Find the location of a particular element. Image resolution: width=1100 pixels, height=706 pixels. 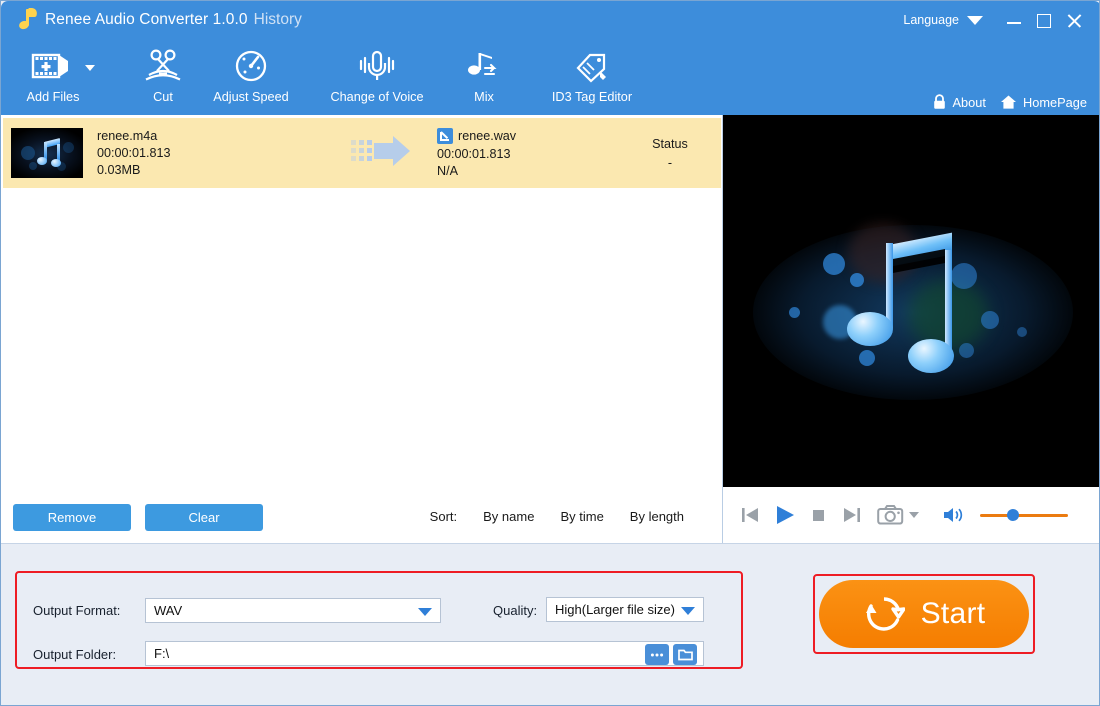

open-folder-button is located at coordinates (685, 654).